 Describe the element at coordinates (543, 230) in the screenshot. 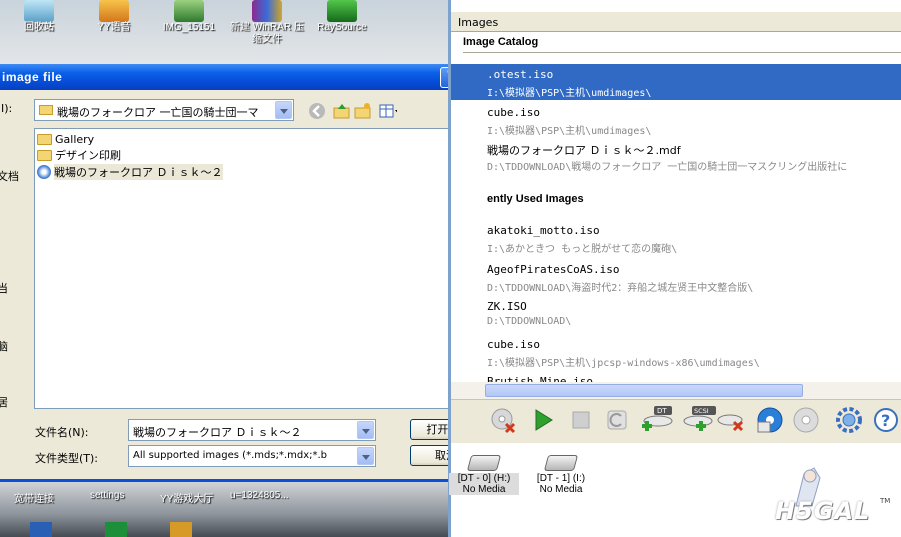

I see `recent-item-name: akatoki_motto.iso` at that location.